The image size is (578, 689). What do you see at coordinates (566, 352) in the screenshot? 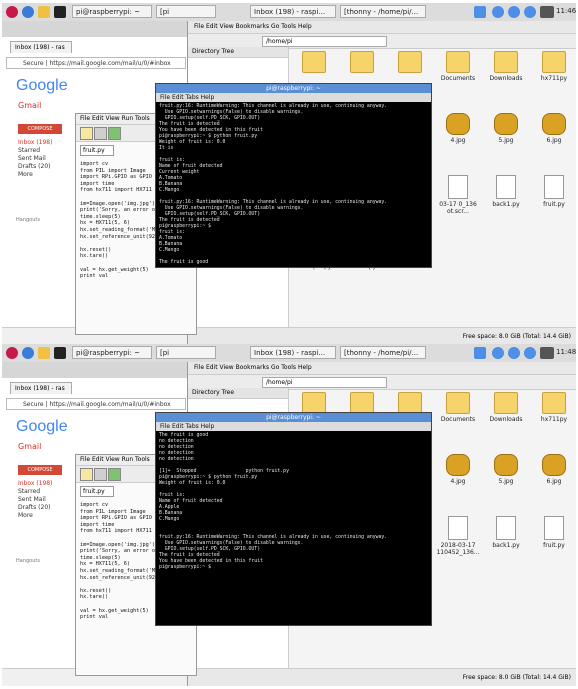
I see `clock: 11:48` at bounding box center [566, 352].